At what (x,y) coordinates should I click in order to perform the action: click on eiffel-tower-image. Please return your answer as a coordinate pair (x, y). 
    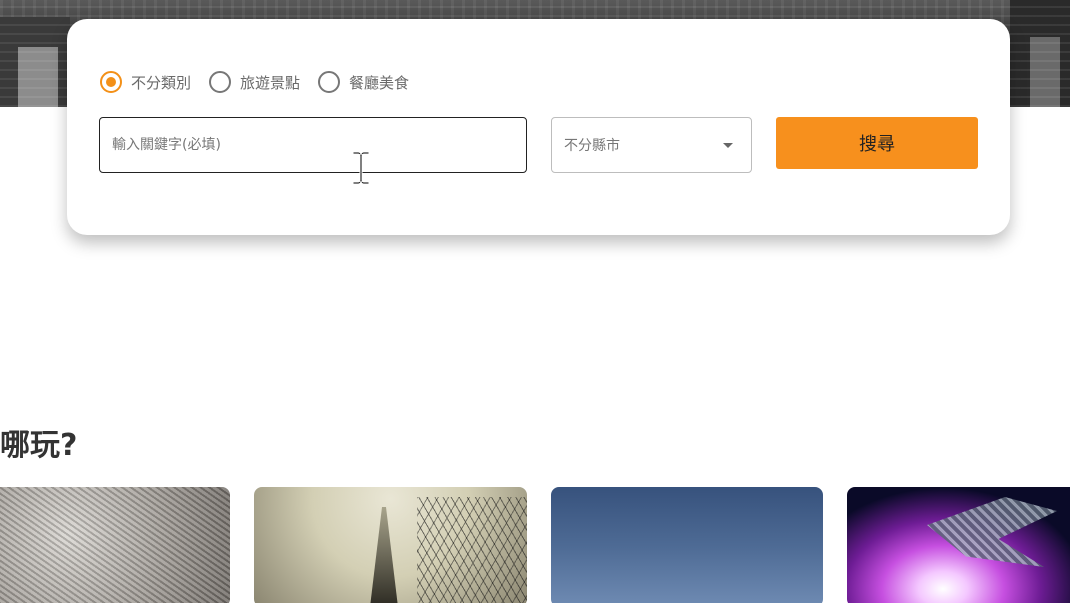
    Looking at the image, I should click on (384, 555).